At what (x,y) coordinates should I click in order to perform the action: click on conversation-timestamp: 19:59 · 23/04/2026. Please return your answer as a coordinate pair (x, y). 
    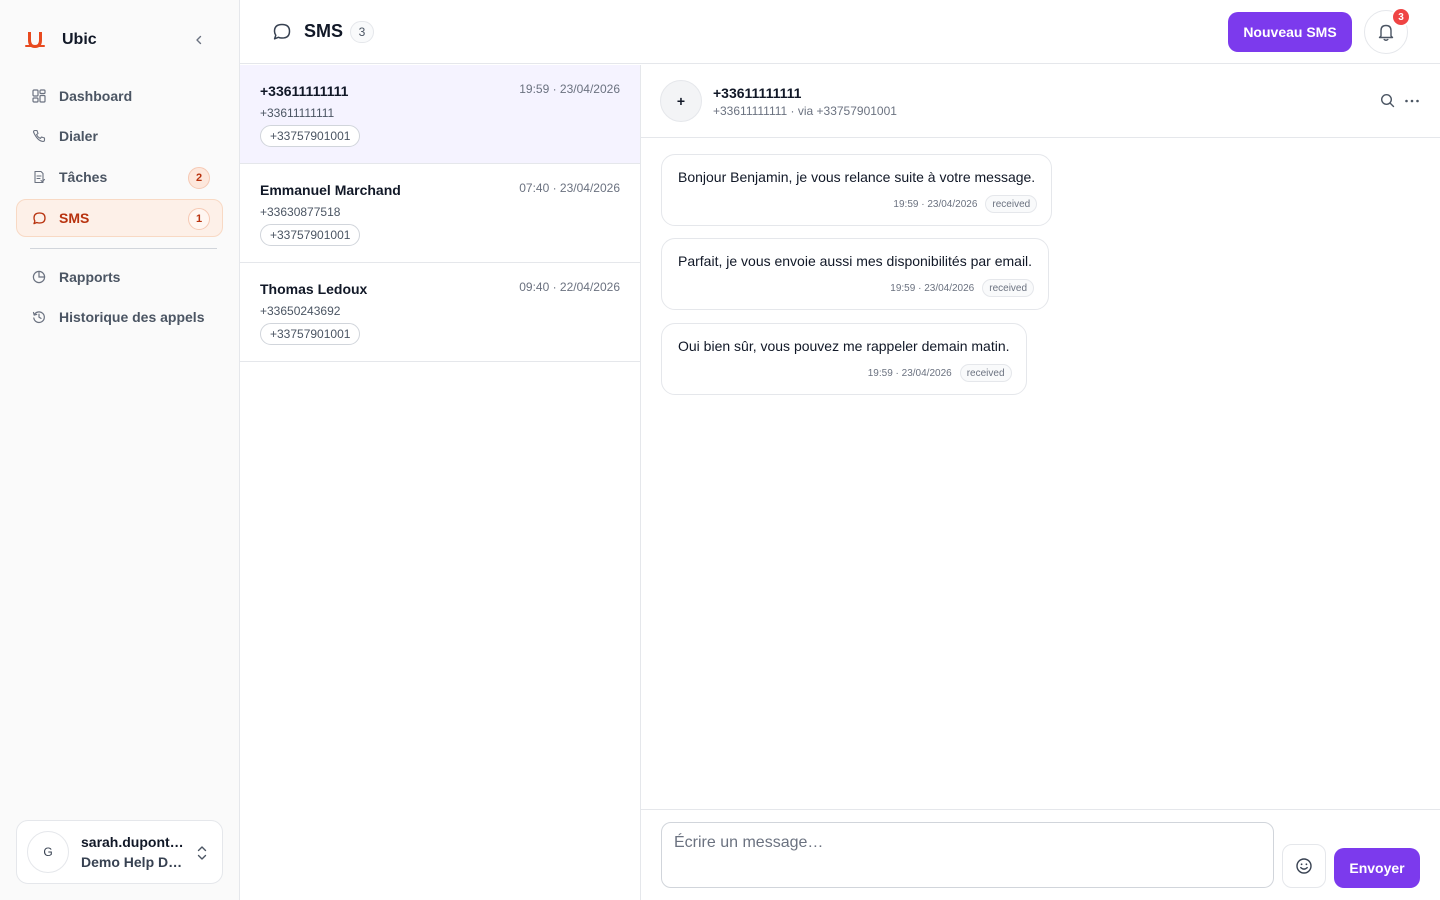
    Looking at the image, I should click on (569, 89).